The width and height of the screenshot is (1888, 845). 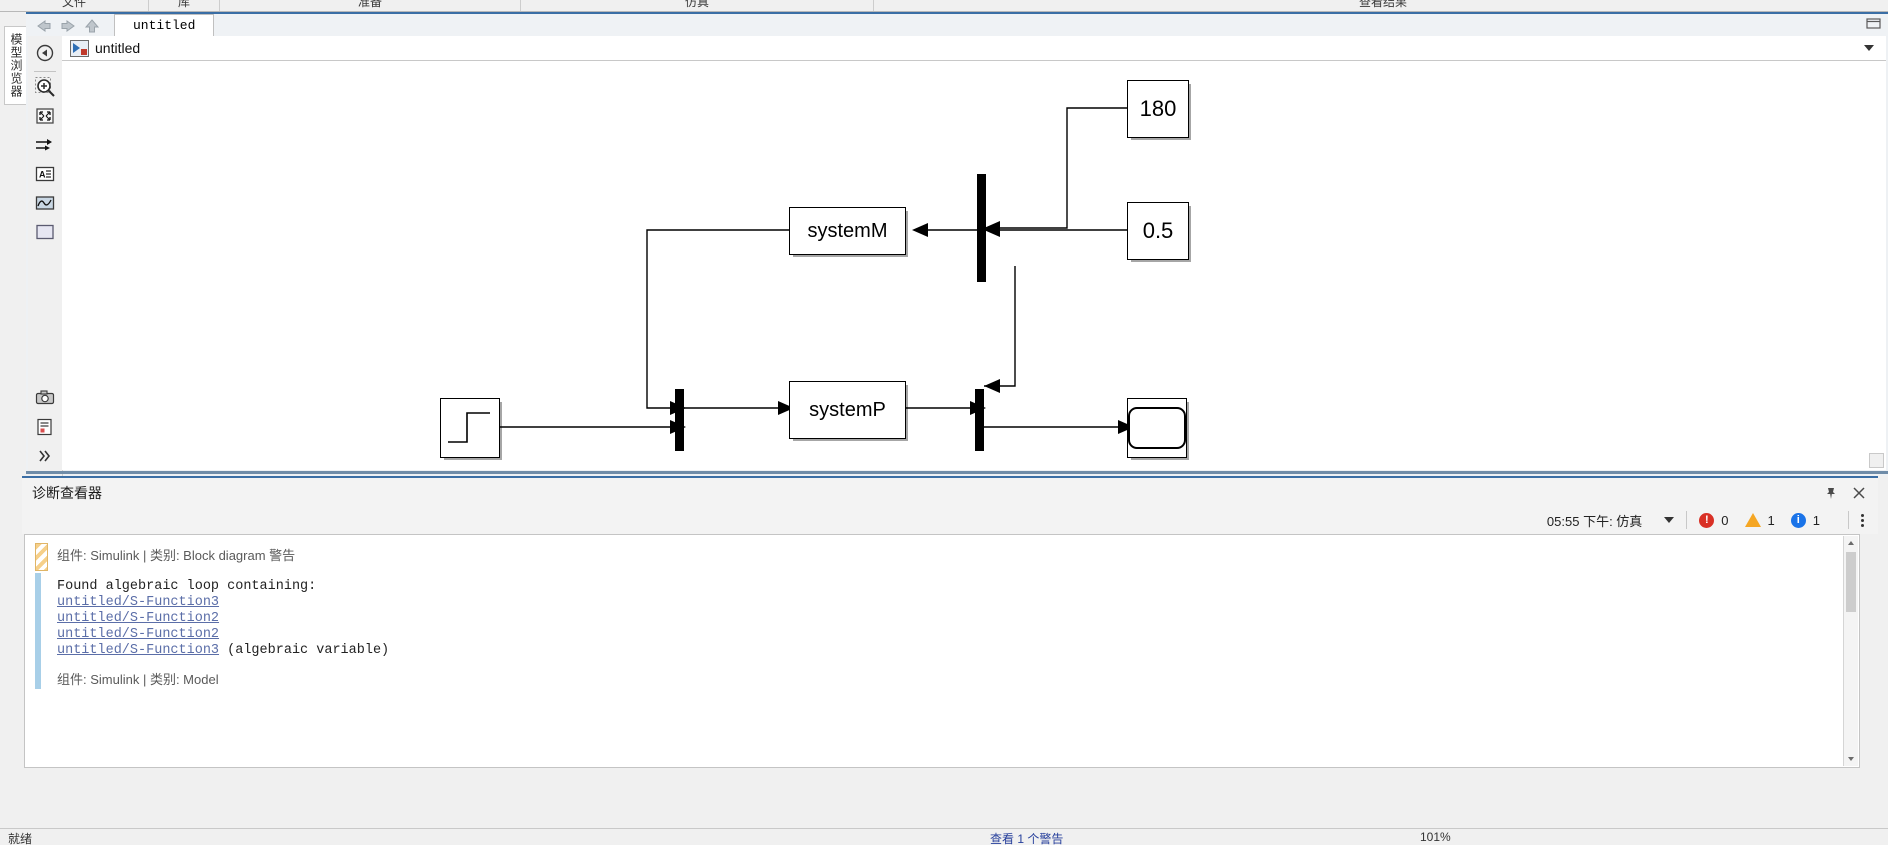 I want to click on model-browser-dock-label: 模型浏览器, so click(x=16, y=65).